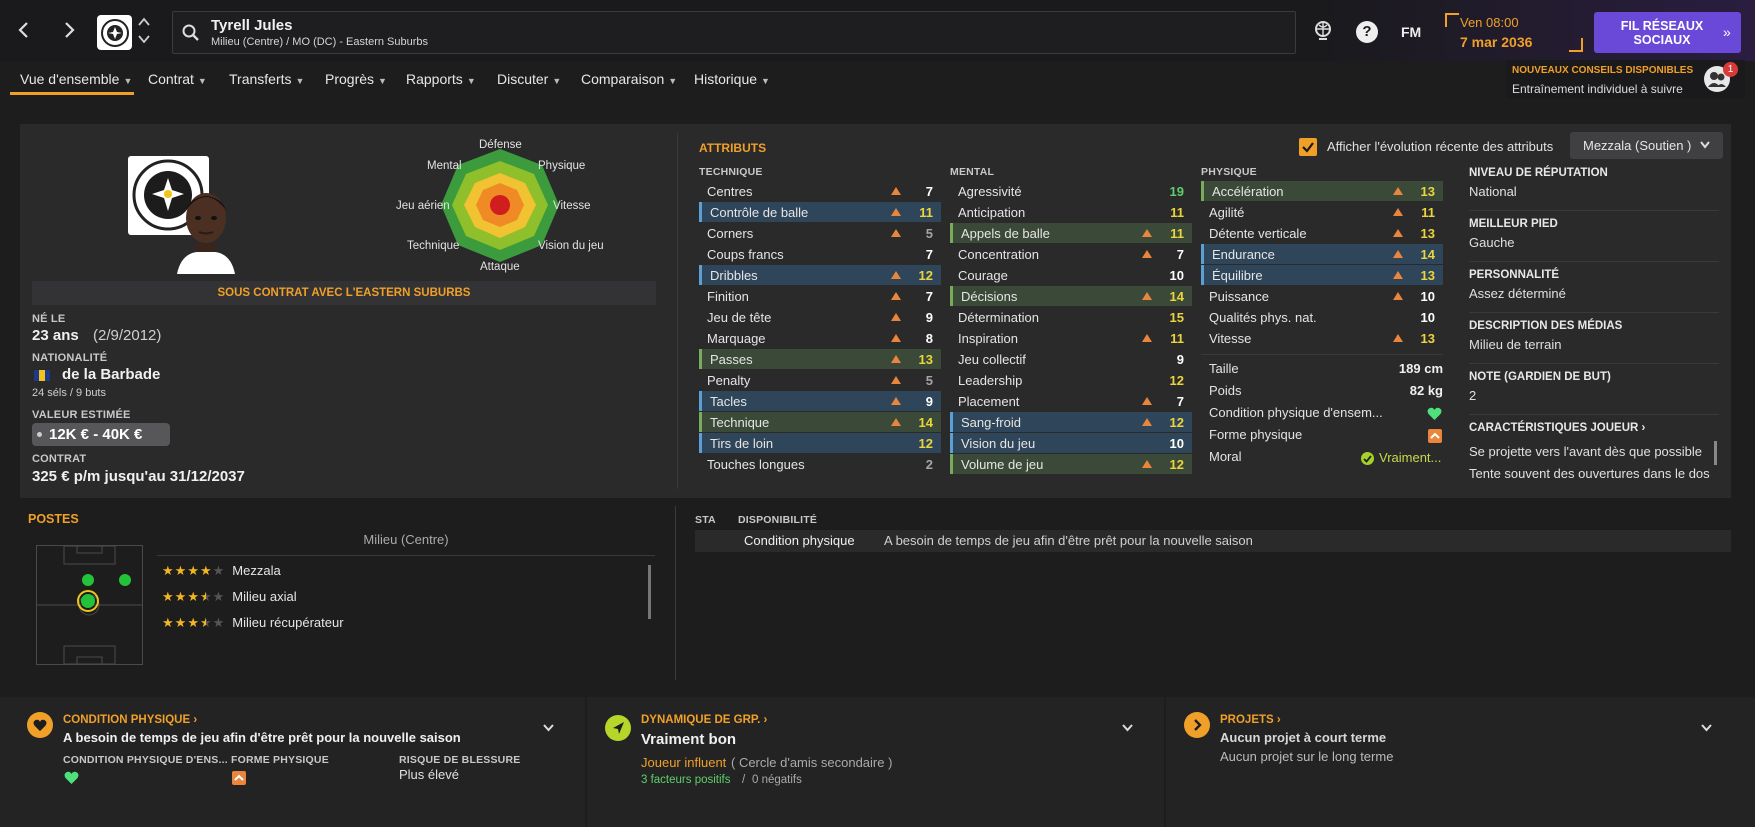 The height and width of the screenshot is (827, 1755). Describe the element at coordinates (1071, 254) in the screenshot. I see `attribute-row: Concentration 7` at that location.